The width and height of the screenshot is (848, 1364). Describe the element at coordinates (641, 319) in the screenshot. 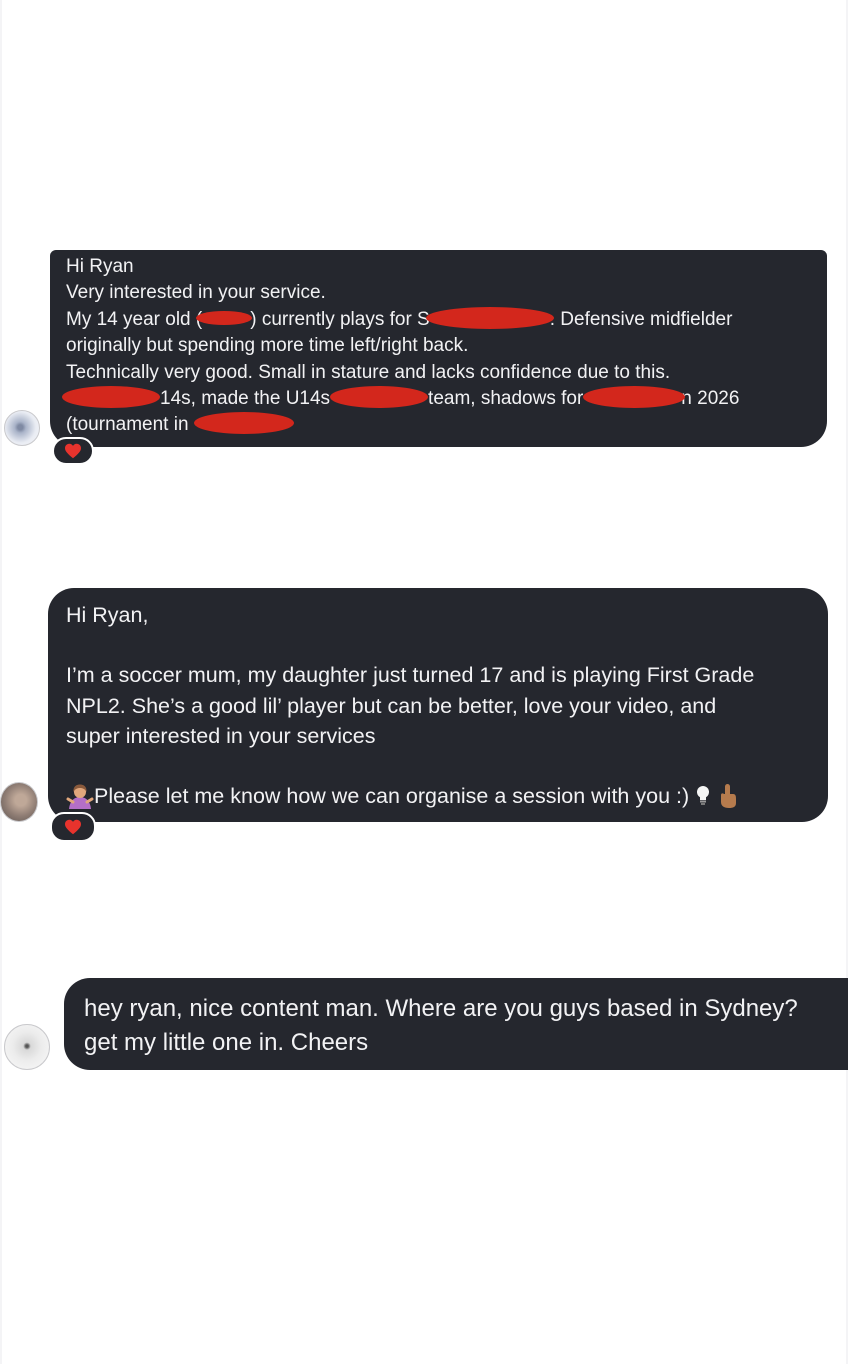

I see `text-segment: . Defensive midfielder` at that location.